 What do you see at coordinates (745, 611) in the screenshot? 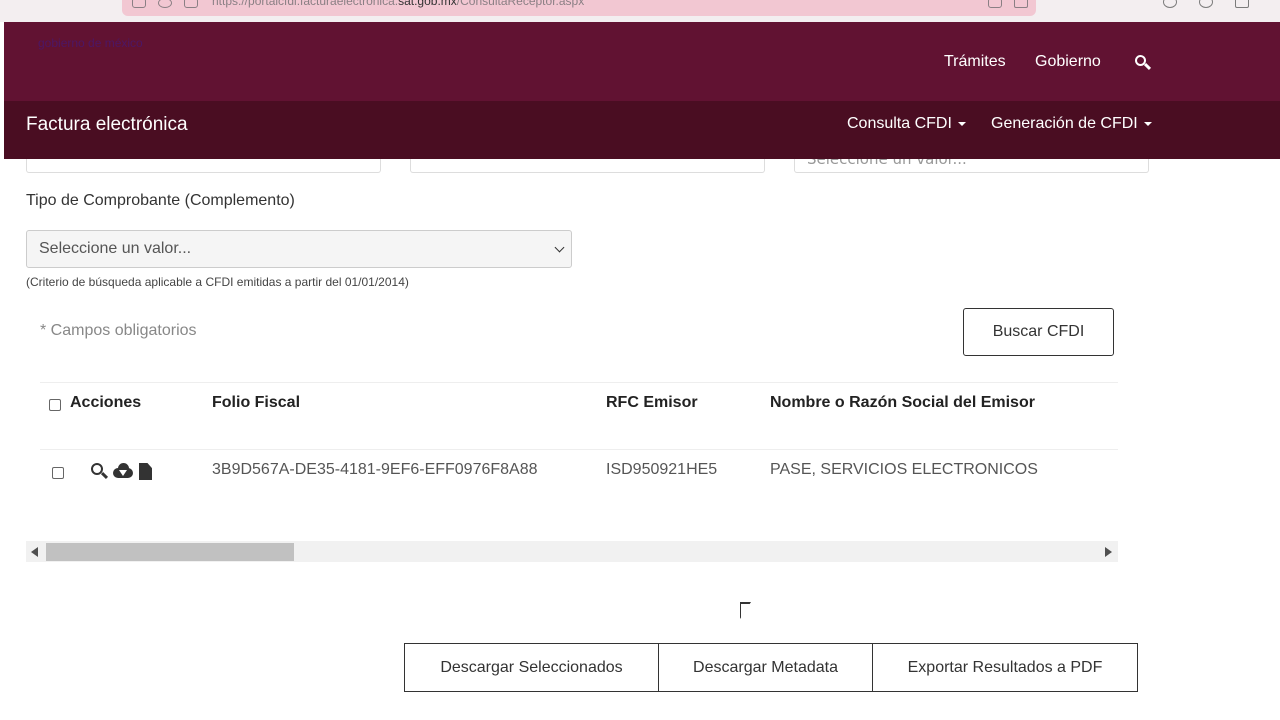
I see `mouse-cursor-fill` at bounding box center [745, 611].